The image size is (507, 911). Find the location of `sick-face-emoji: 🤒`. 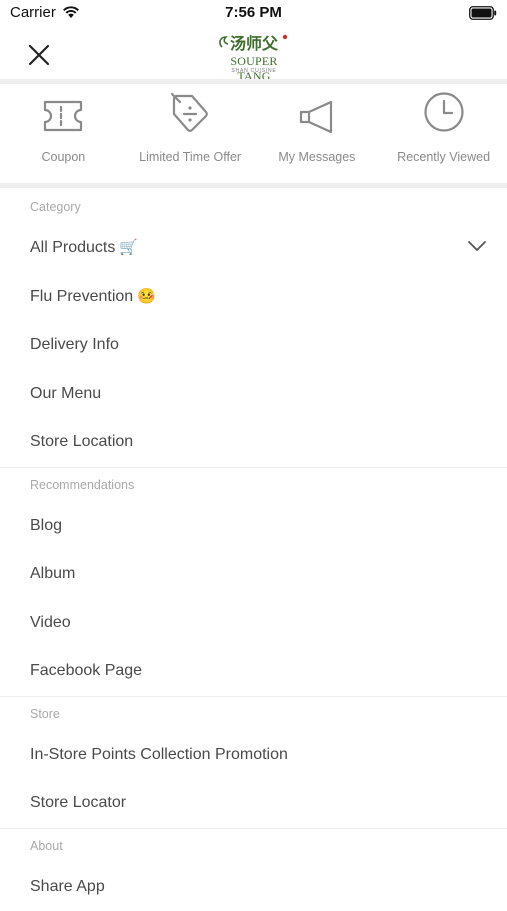

sick-face-emoji: 🤒 is located at coordinates (146, 296).